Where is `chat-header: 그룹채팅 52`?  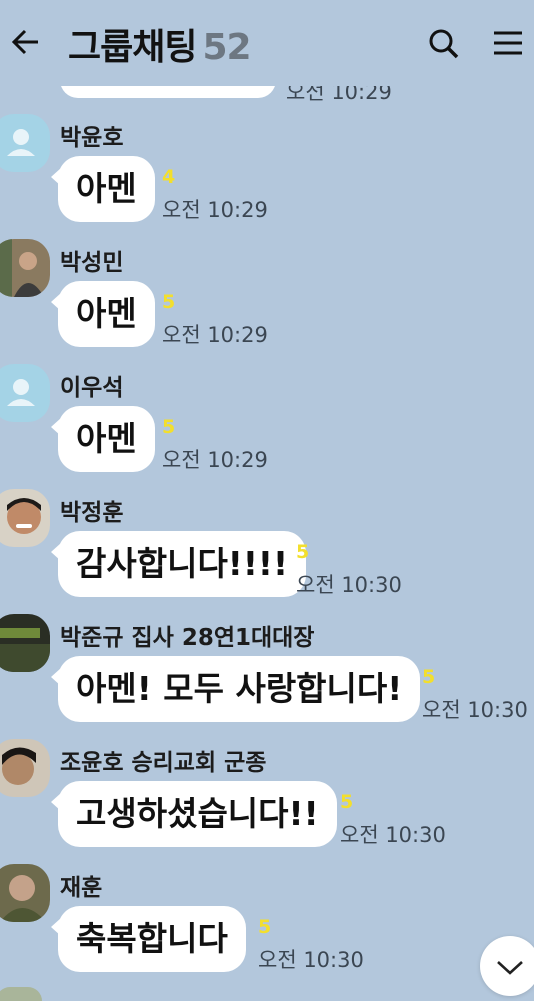
chat-header: 그룹채팅 52 is located at coordinates (267, 43).